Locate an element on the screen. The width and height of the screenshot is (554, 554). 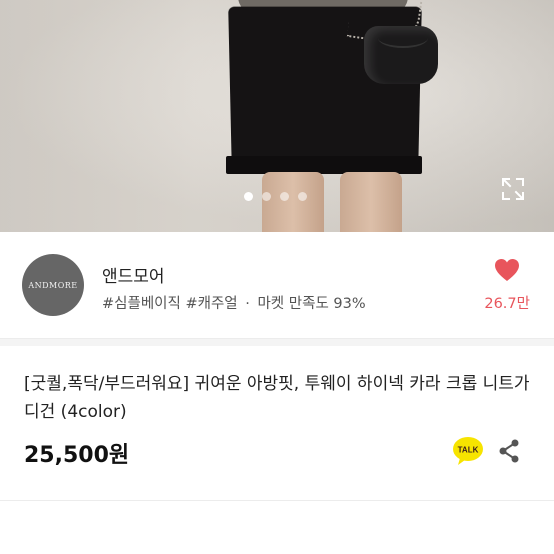
kakao-talk-icon: TALK is located at coordinates (468, 451).